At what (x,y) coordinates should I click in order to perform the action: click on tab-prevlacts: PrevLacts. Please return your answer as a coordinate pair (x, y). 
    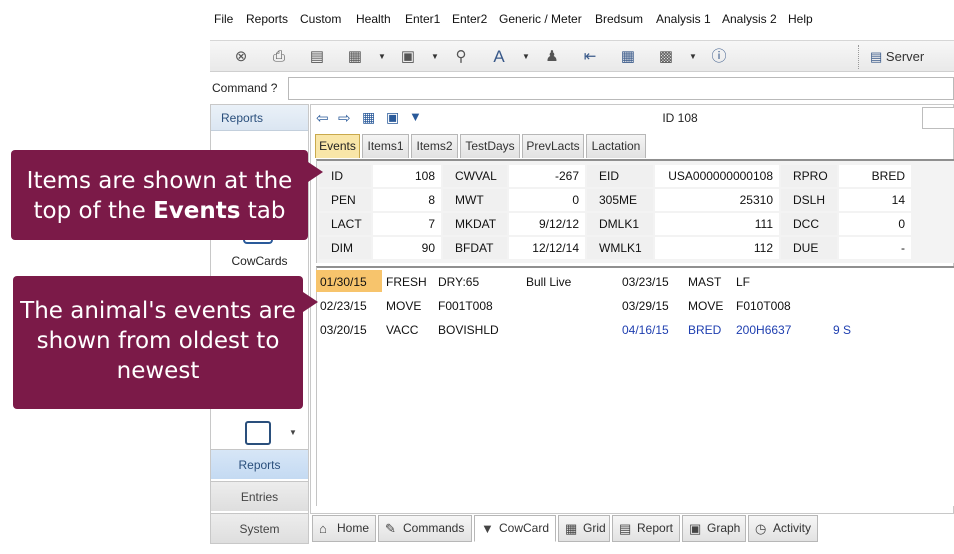
    Looking at the image, I should click on (553, 146).